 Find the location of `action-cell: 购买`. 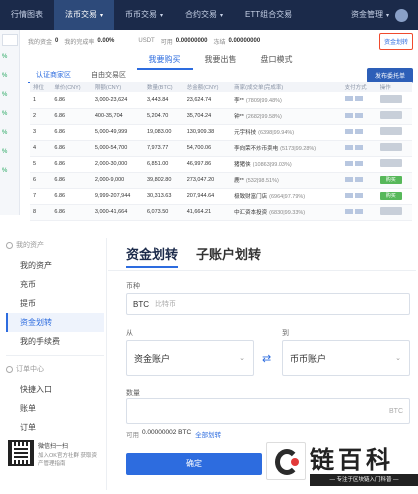

action-cell: 购买 is located at coordinates (394, 180).